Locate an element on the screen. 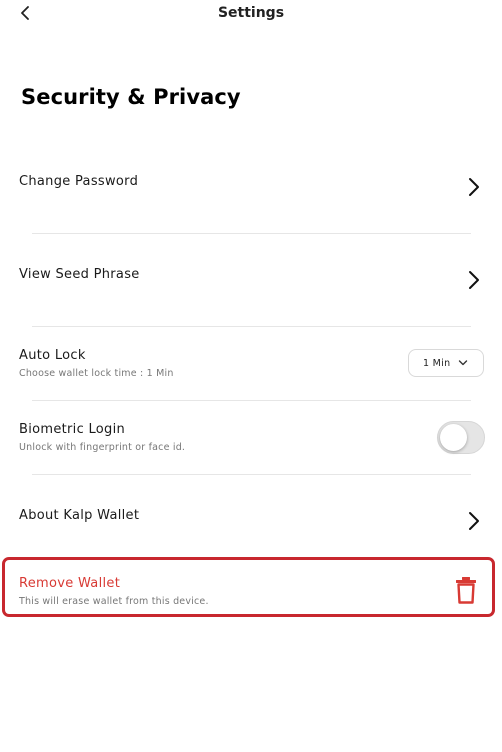 The width and height of the screenshot is (502, 752). biometric-toggle is located at coordinates (461, 437).